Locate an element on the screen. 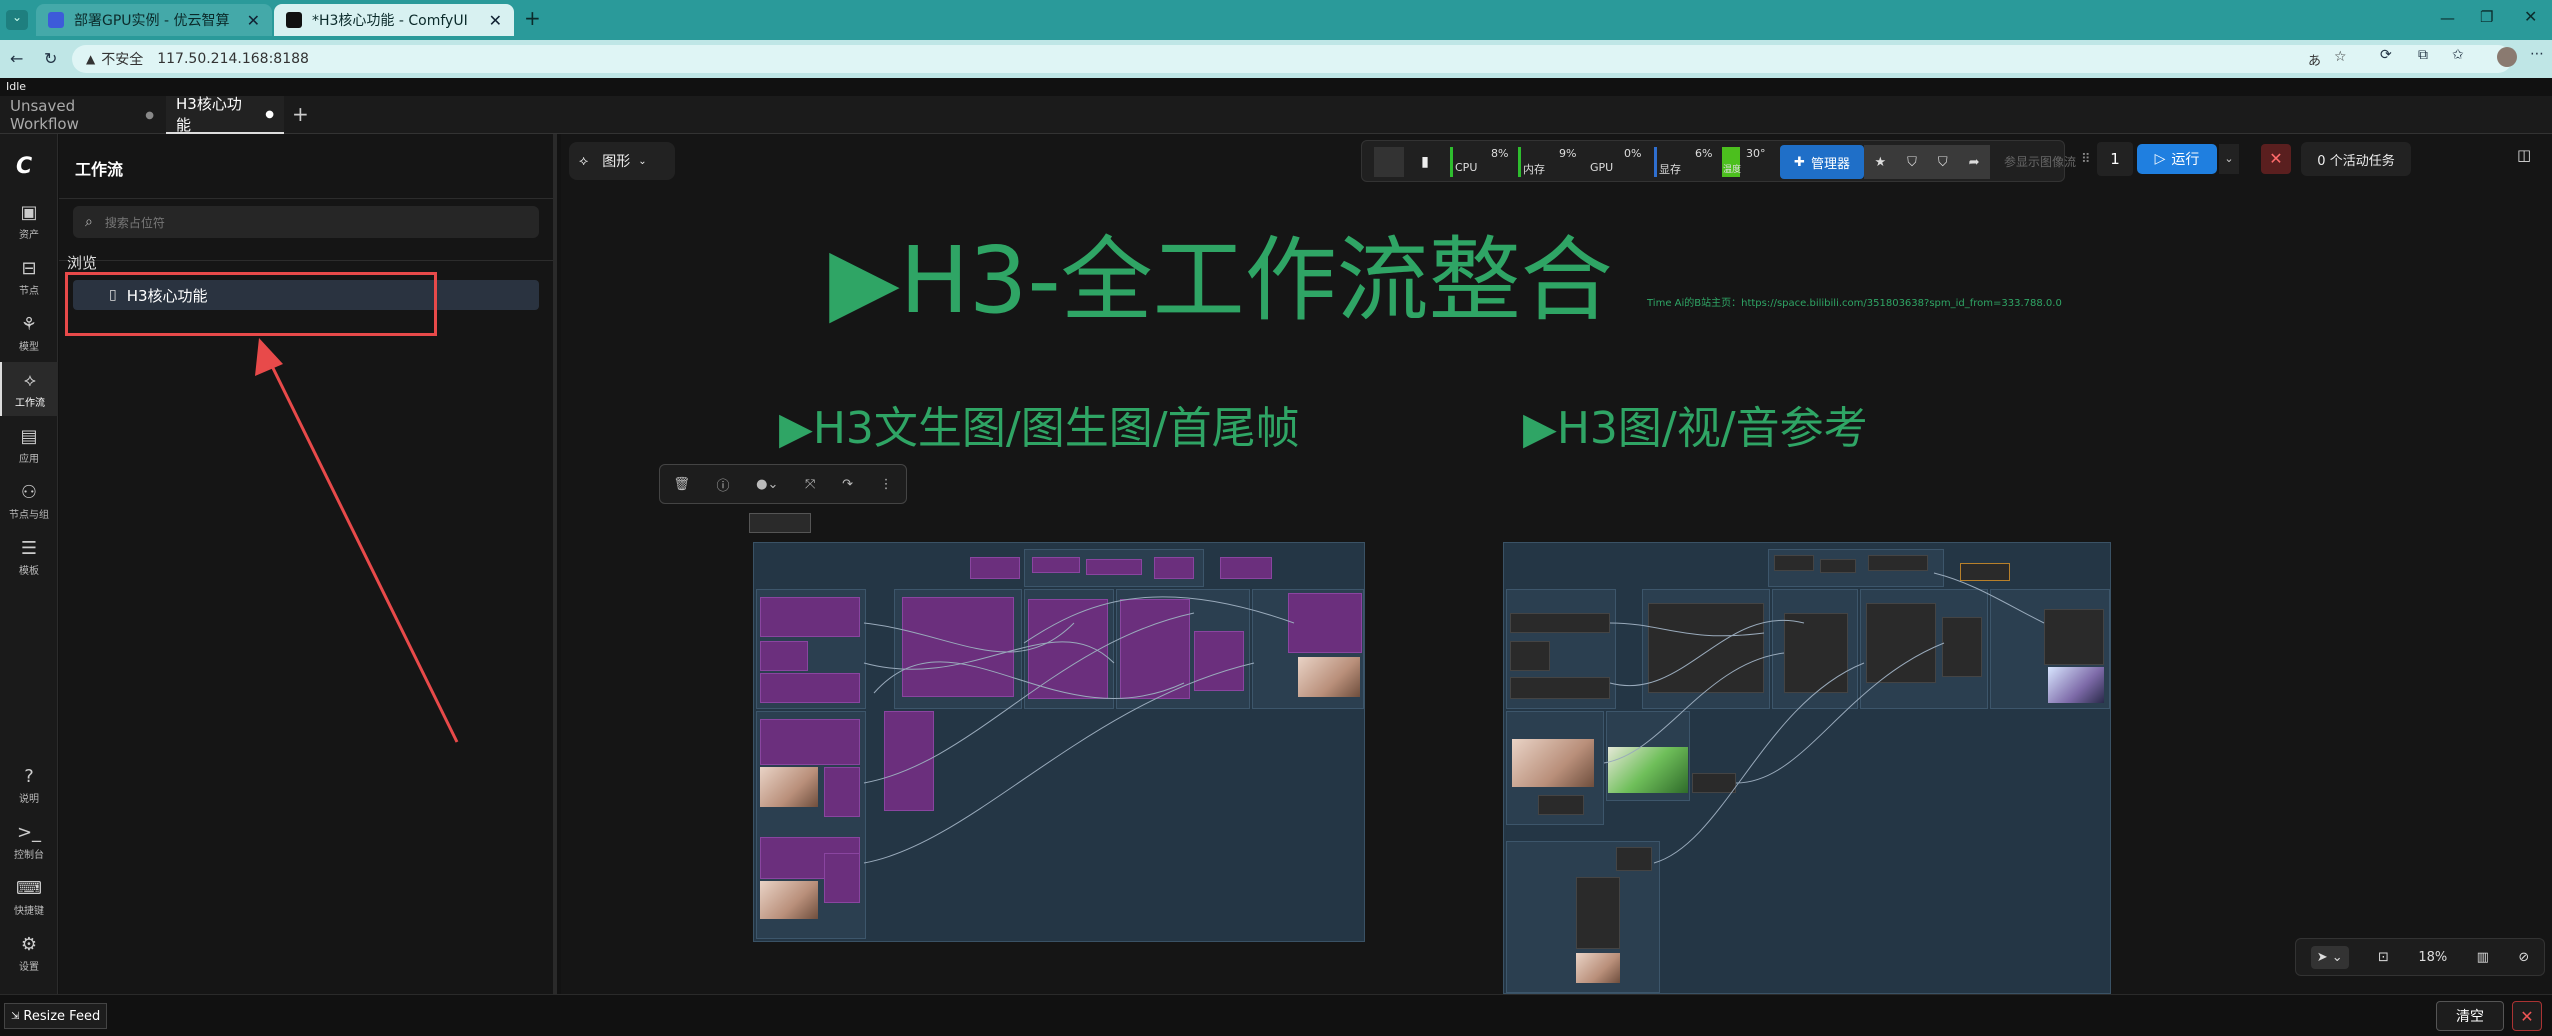 Image resolution: width=2552 pixels, height=1036 pixels. back-icon: ← is located at coordinates (16, 58).